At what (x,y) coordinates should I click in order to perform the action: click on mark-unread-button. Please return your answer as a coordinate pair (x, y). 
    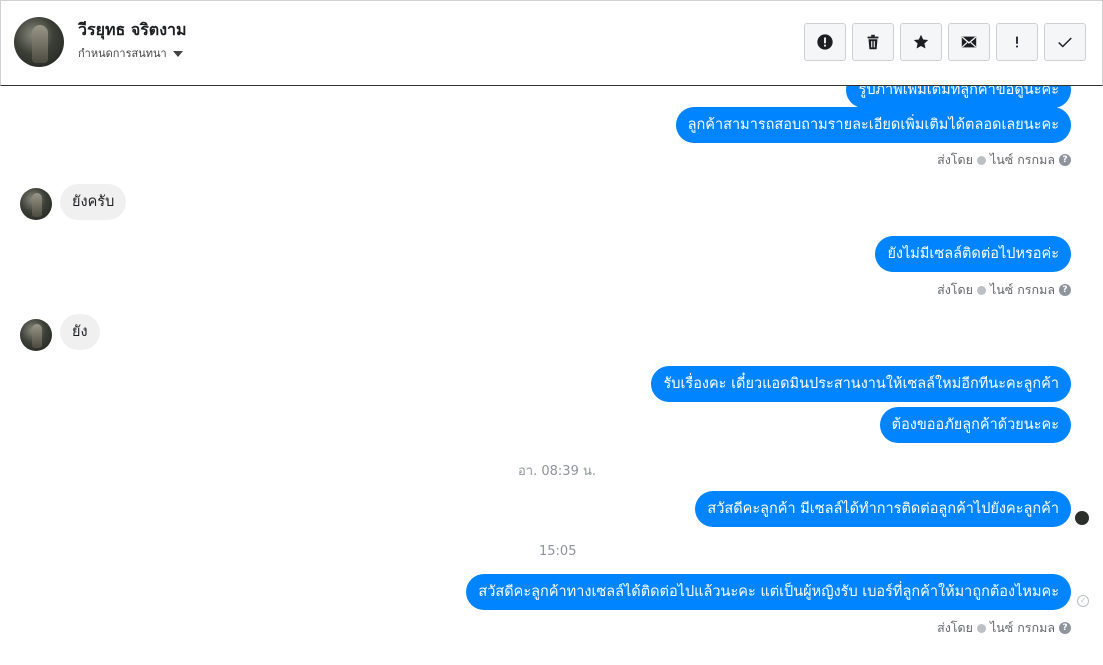
    Looking at the image, I should click on (969, 42).